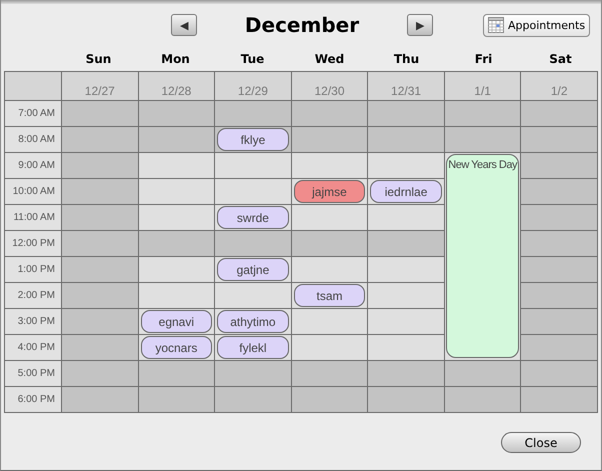 This screenshot has height=471, width=602. Describe the element at coordinates (100, 86) in the screenshot. I see `date-header-cell: 12/27` at that location.